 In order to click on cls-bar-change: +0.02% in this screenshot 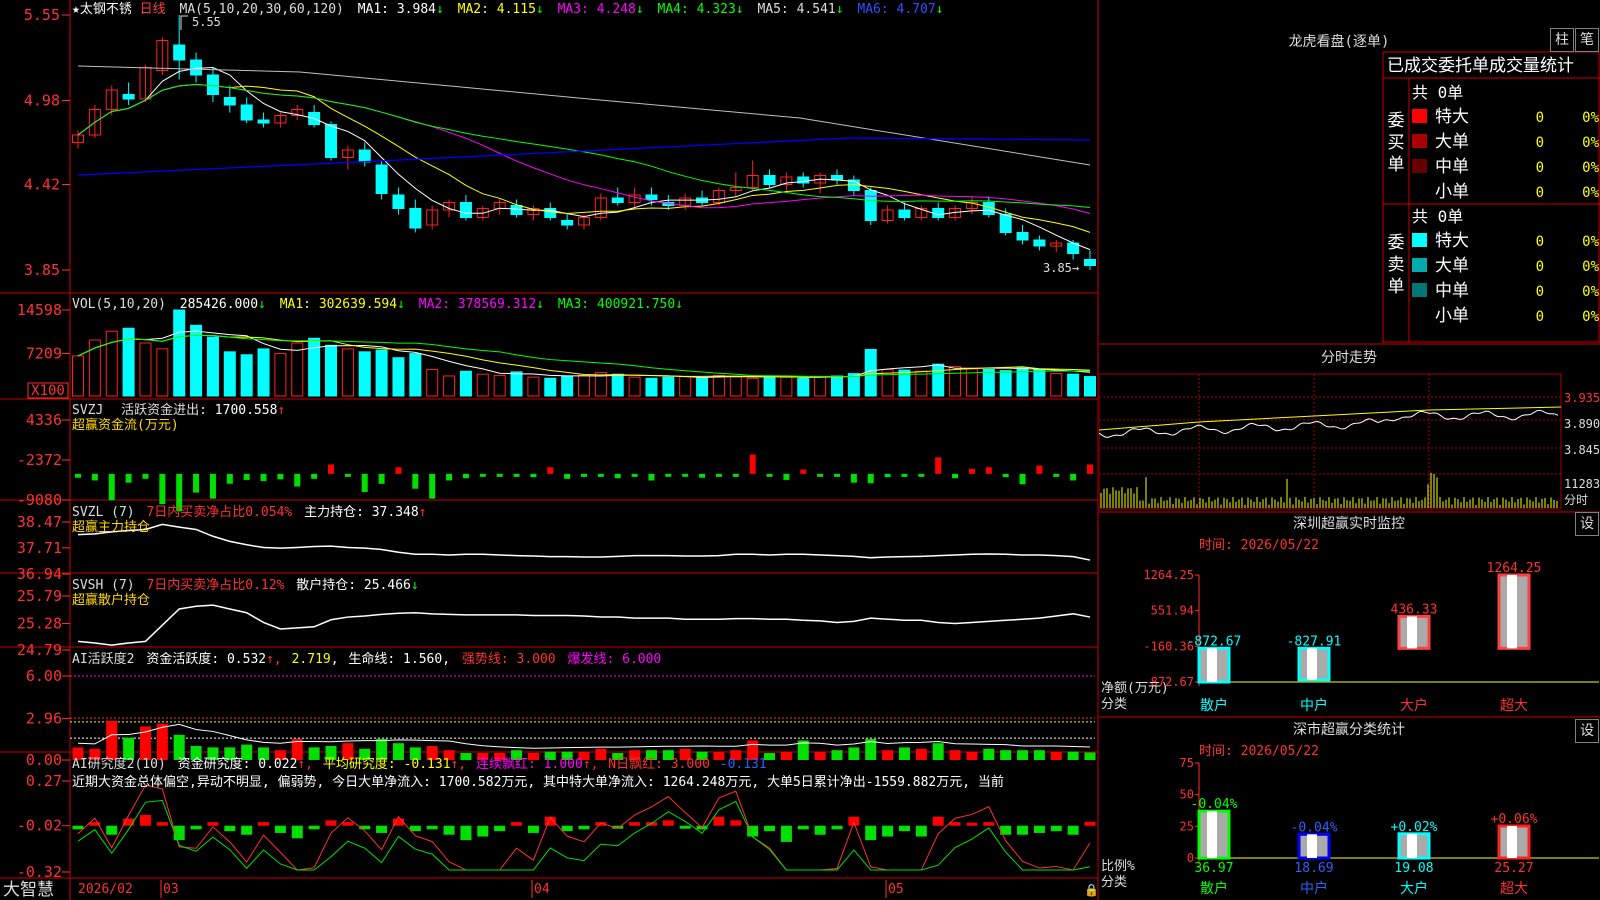, I will do `click(1414, 827)`.